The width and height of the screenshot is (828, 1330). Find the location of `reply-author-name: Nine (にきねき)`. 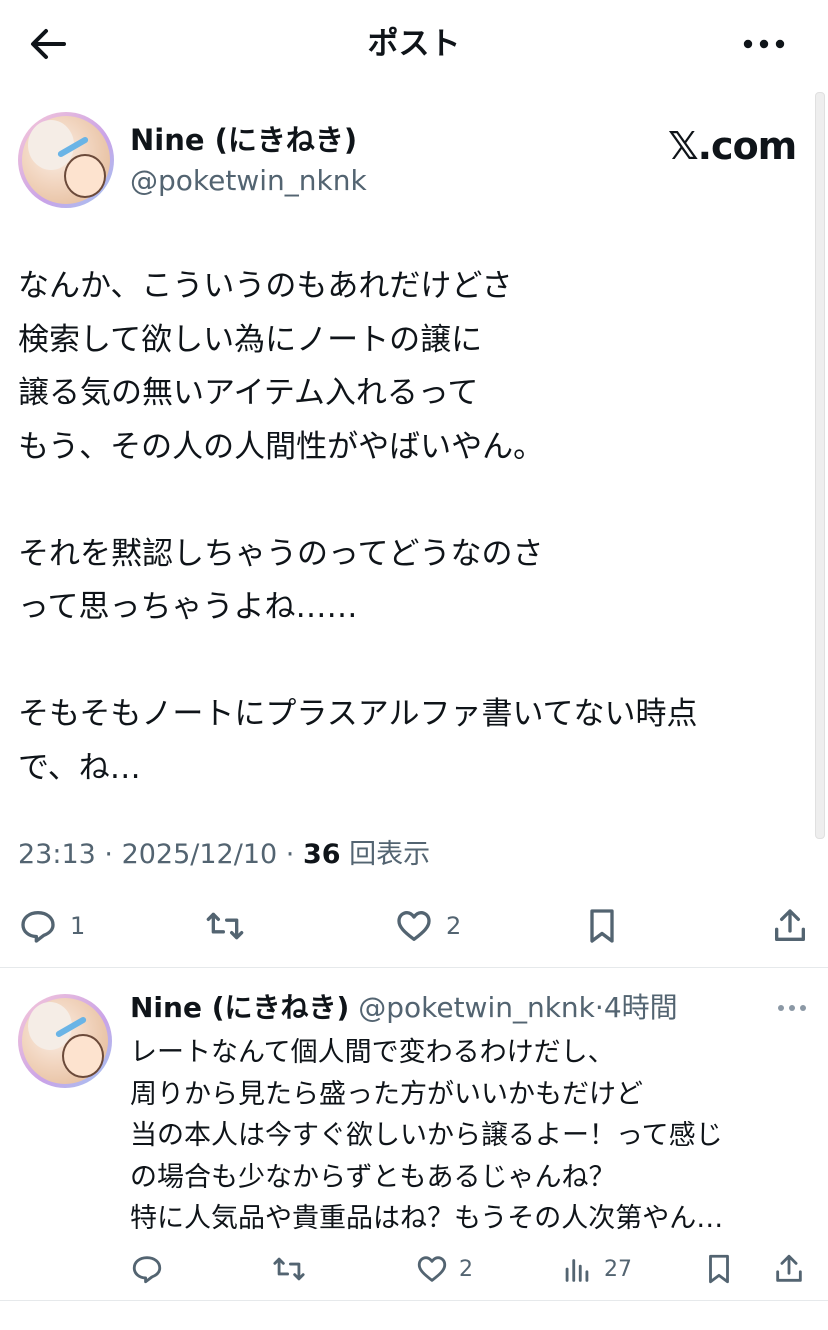

reply-author-name: Nine (にきねき) is located at coordinates (239, 1007).